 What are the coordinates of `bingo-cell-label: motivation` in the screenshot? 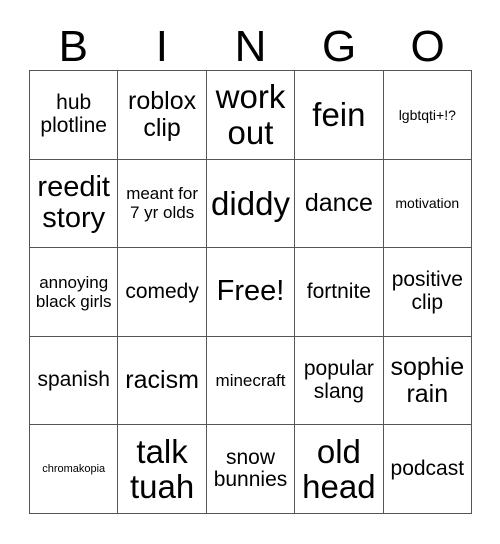 It's located at (427, 203).